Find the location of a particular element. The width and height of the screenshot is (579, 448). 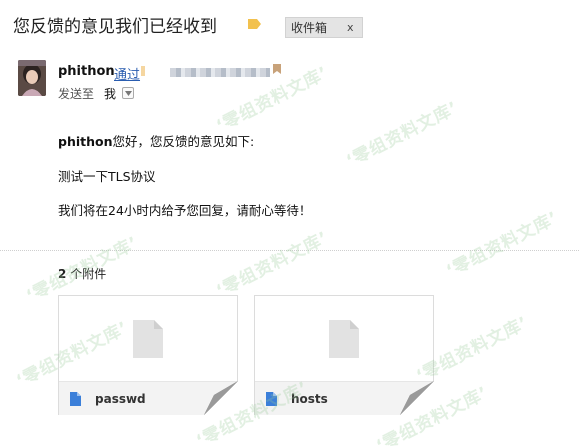

attachments-heading: 2 个附件 is located at coordinates (82, 273).